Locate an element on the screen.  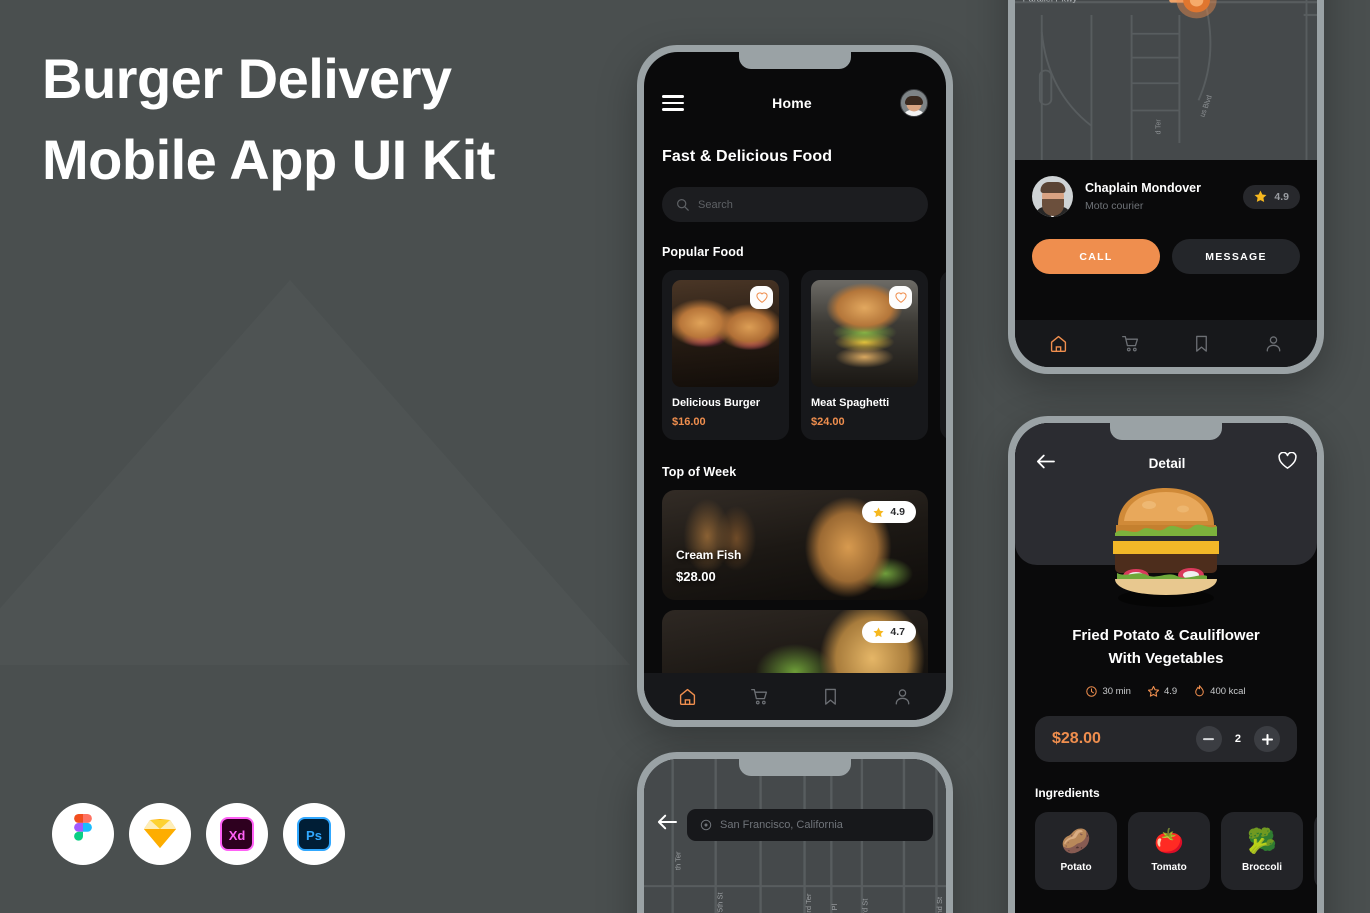
ingredient-name: Broccoli is located at coordinates (1261, 867).